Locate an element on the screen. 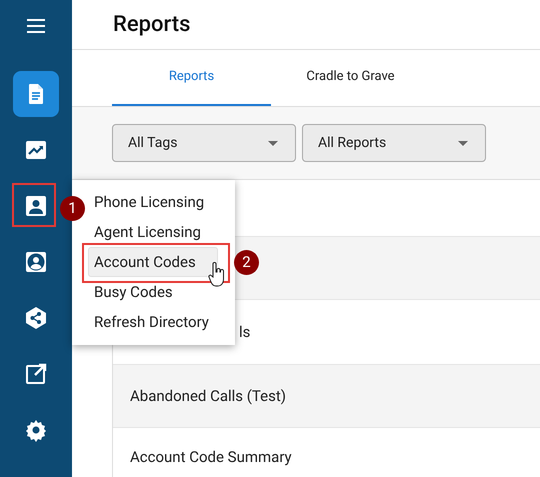 The height and width of the screenshot is (477, 540). hand-cursor-icon is located at coordinates (217, 274).